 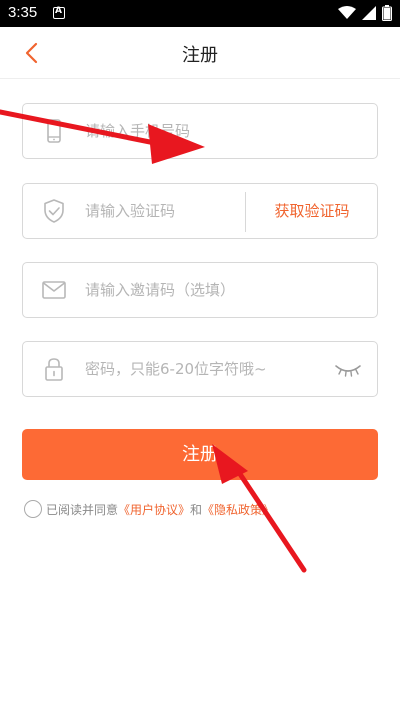 What do you see at coordinates (154, 509) in the screenshot?
I see `user-agreement-link: 《用户协议》` at bounding box center [154, 509].